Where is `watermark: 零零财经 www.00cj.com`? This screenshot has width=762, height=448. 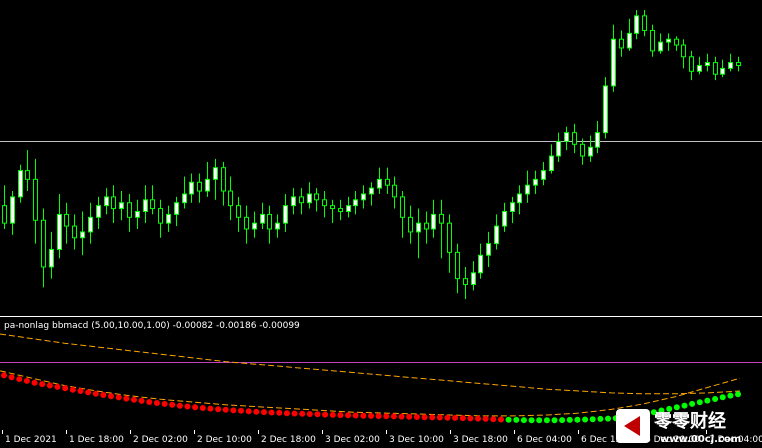 watermark: 零零财经 www.00cj.com is located at coordinates (678, 427).